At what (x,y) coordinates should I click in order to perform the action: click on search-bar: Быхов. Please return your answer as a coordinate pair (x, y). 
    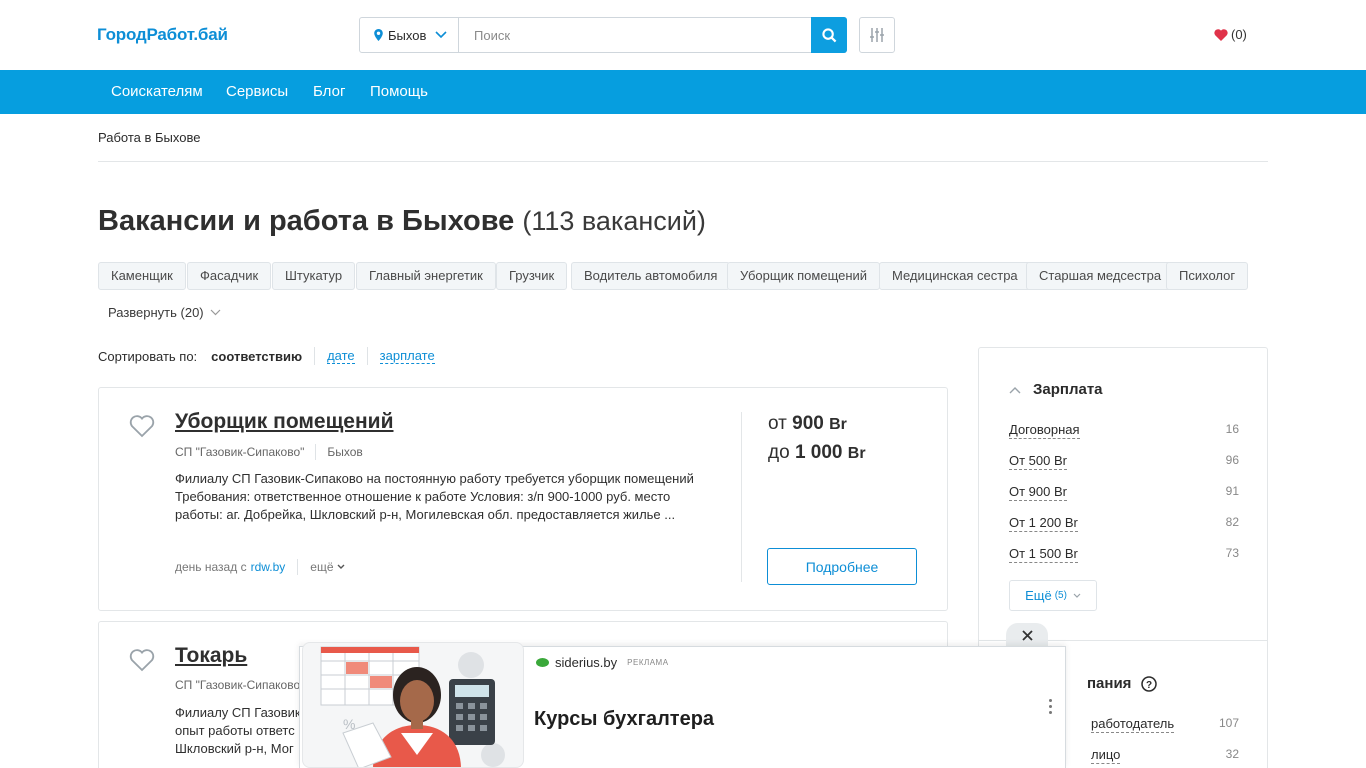
    Looking at the image, I should click on (603, 35).